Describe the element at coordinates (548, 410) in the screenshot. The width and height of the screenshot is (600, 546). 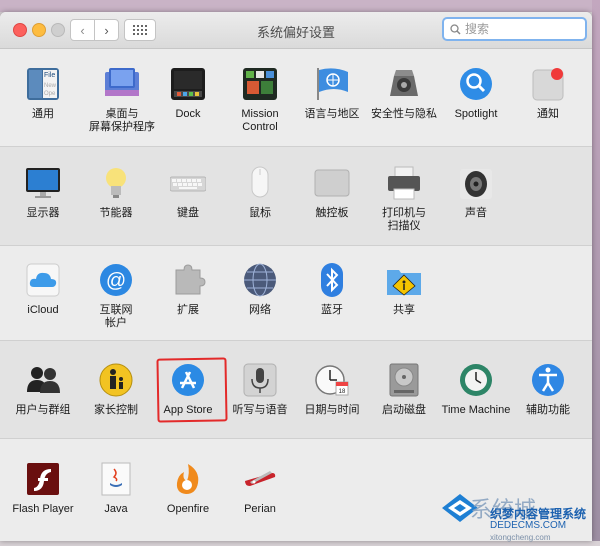
I see `pane-label: 辅助功能` at that location.